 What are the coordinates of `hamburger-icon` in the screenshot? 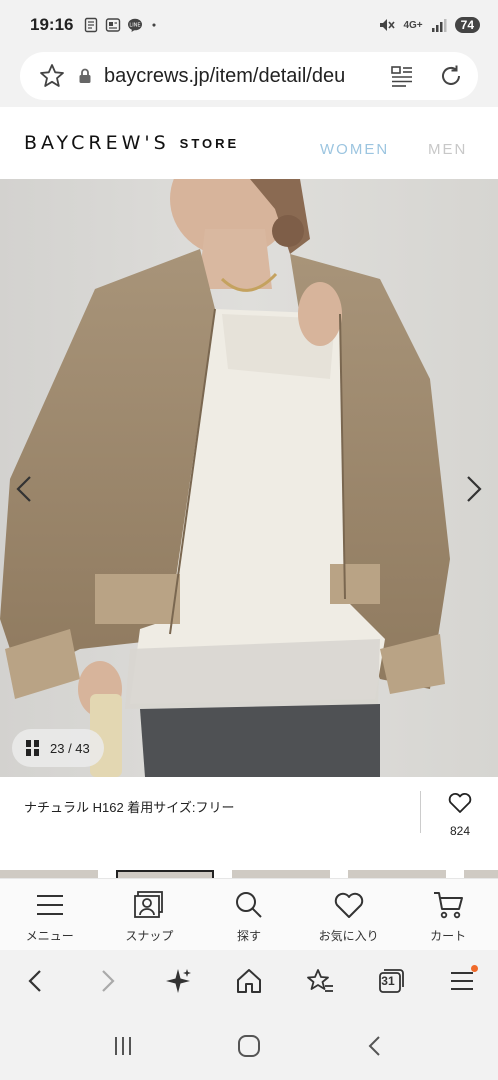 It's located at (462, 981).